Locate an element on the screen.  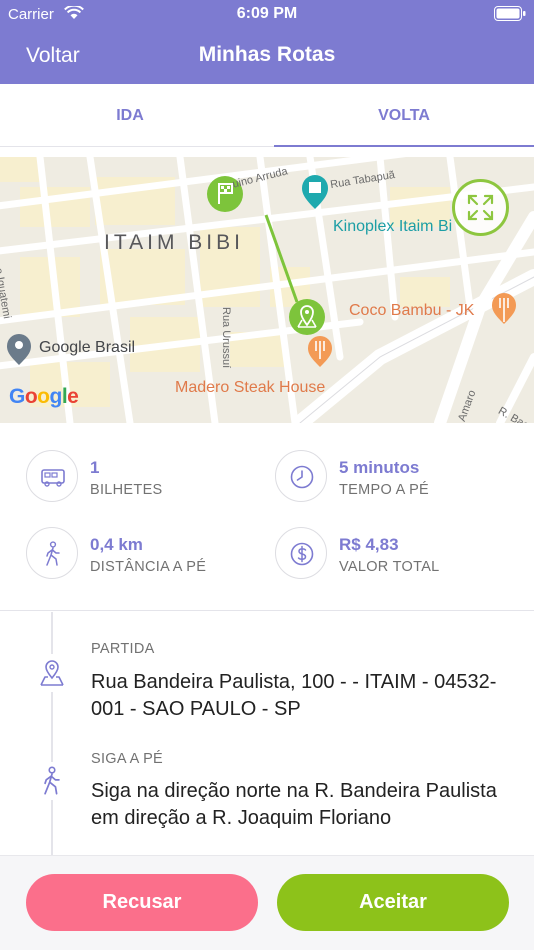
status-time: 6:09 PM is located at coordinates (267, 13).